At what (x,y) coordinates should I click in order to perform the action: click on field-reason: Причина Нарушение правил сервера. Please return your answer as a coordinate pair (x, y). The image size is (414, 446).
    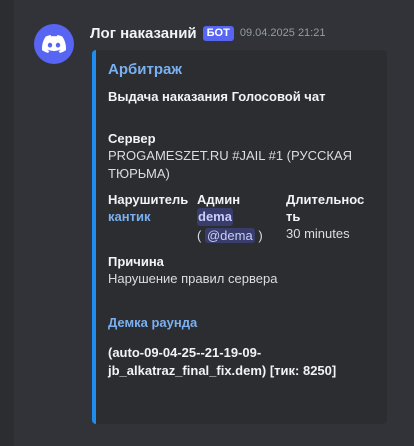
    Looking at the image, I should click on (241, 270).